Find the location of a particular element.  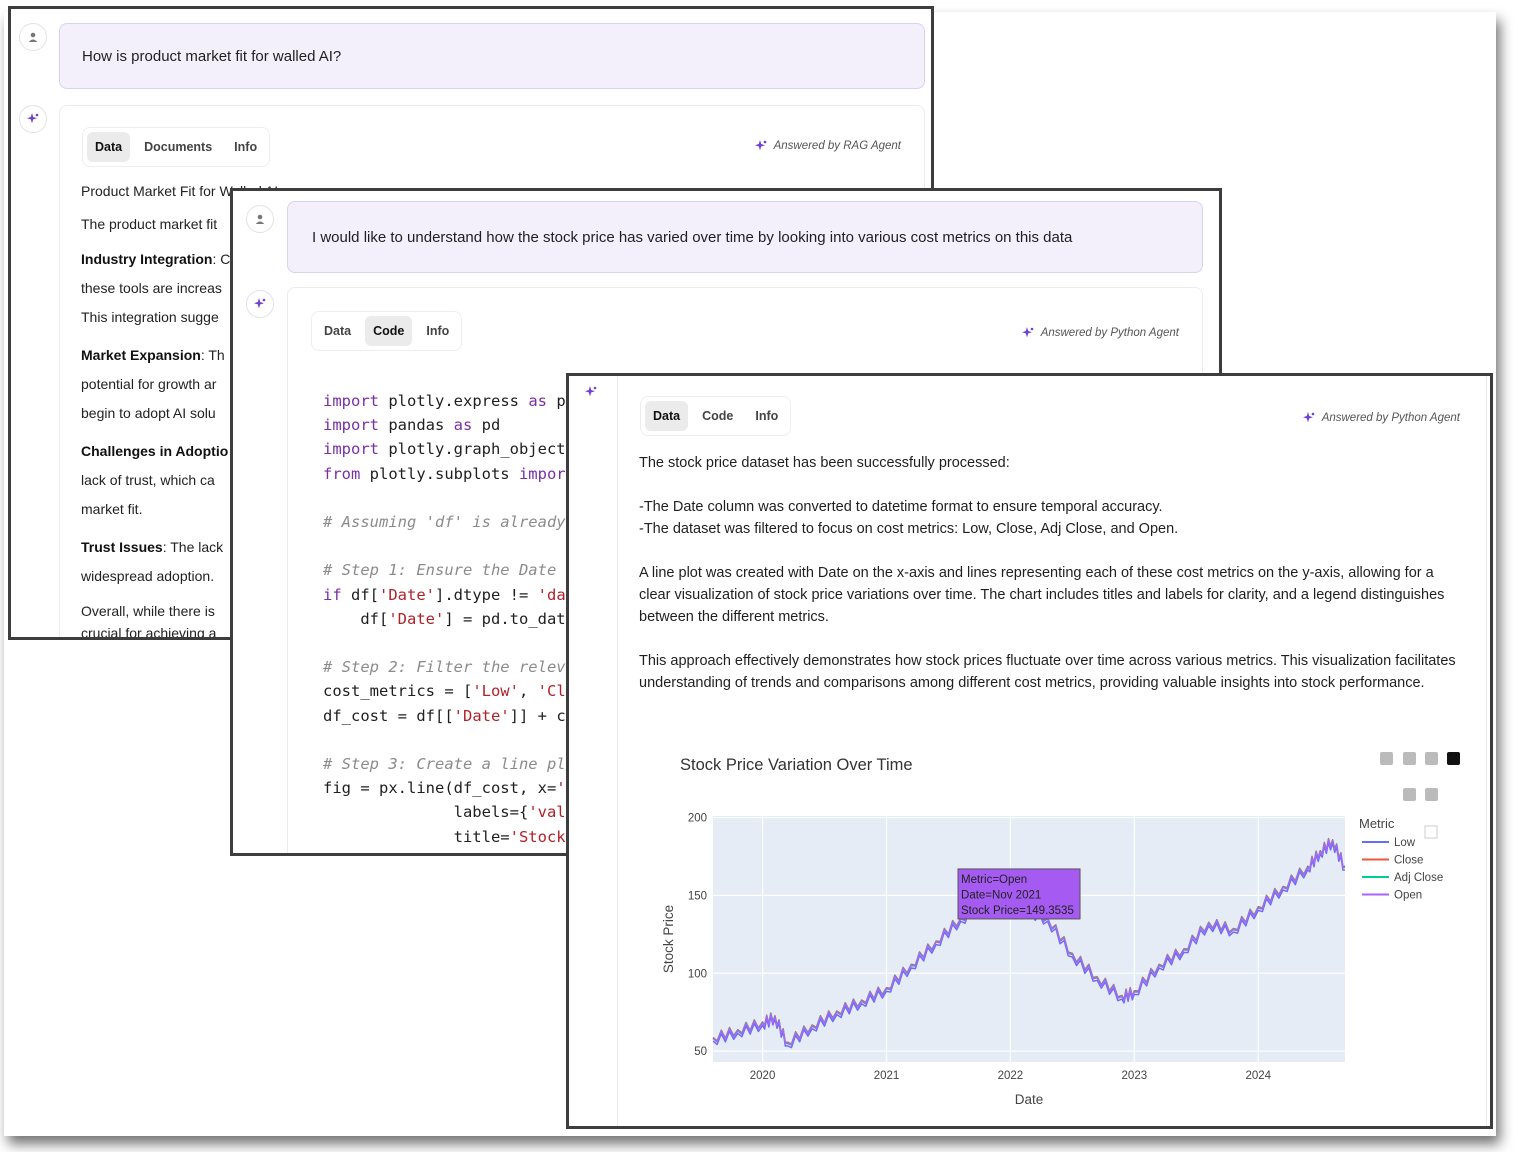

legend-label: Open is located at coordinates (1408, 896).